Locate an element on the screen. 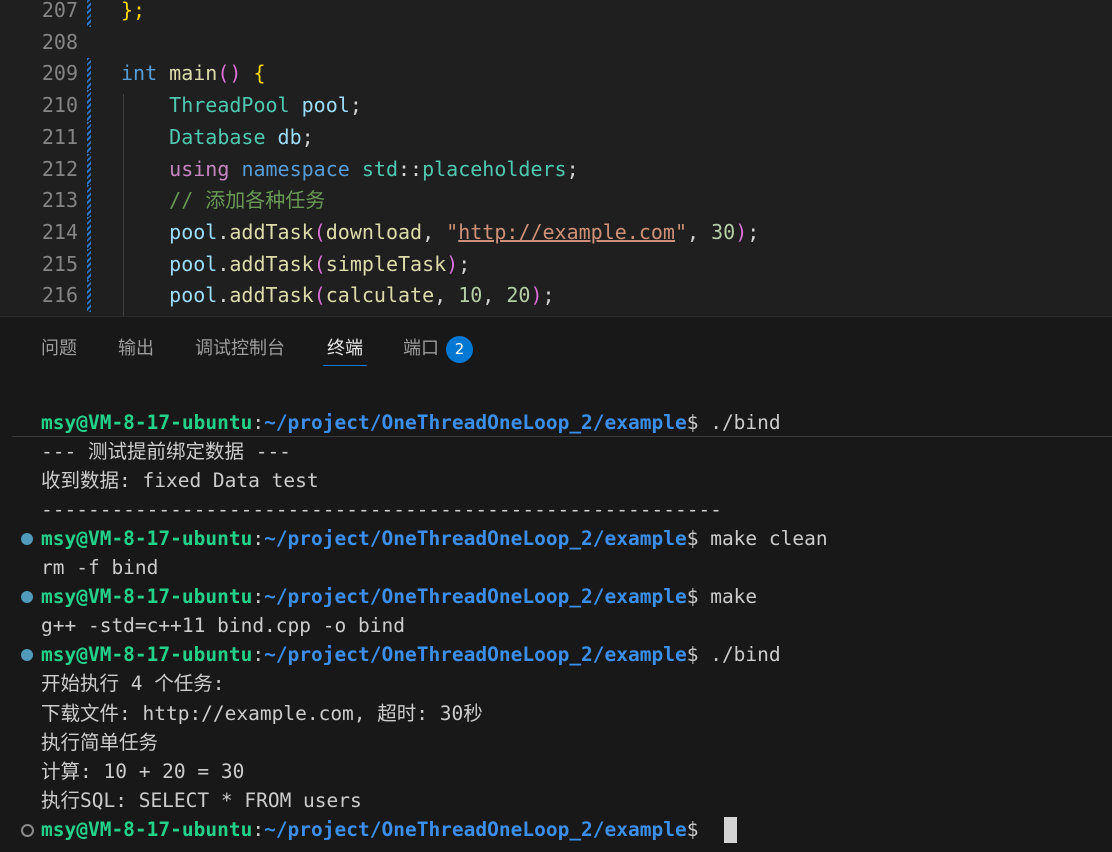 The height and width of the screenshot is (852, 1112). line-number: 216 is located at coordinates (59, 295).